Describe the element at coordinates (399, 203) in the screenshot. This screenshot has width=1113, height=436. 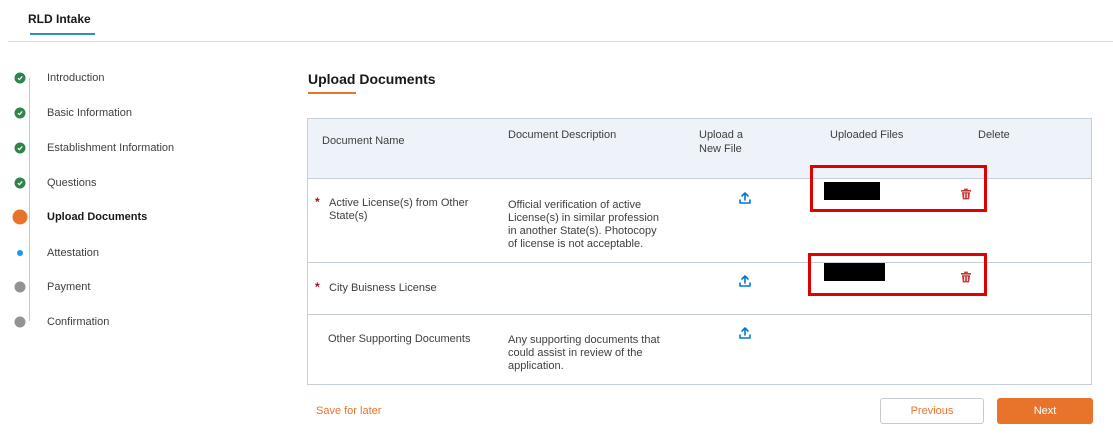
I see `document-name-line1: Active License(s) from Other` at that location.